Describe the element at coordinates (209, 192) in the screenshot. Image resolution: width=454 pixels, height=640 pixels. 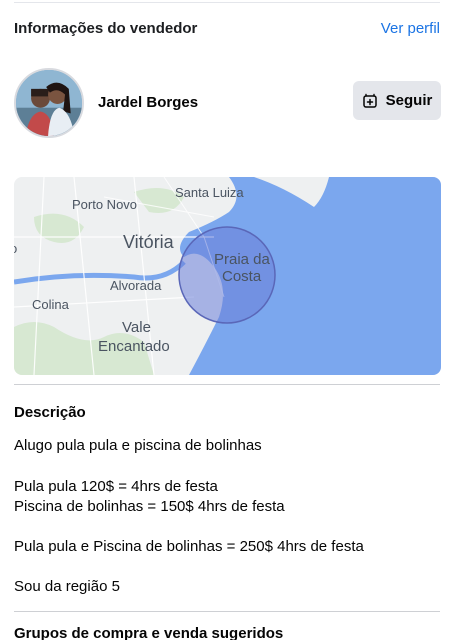
I see `map-label-santa-luiza: Santa Luiza` at that location.